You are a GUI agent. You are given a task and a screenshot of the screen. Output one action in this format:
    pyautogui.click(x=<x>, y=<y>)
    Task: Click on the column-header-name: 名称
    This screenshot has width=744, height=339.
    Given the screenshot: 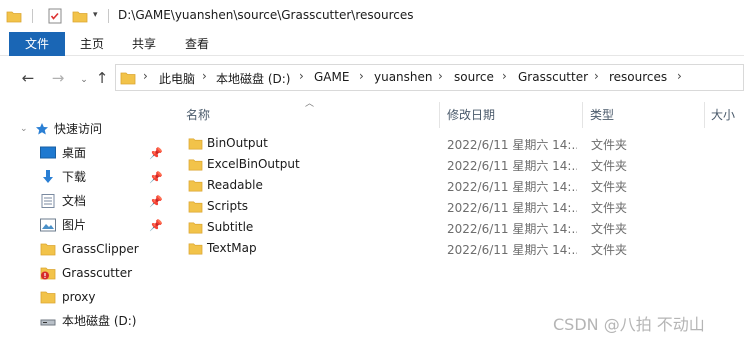 What is the action you would take?
    pyautogui.click(x=198, y=115)
    